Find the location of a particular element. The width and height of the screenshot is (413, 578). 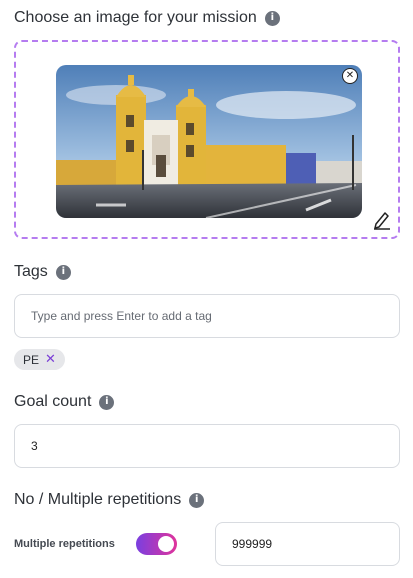

tags-label: Tags is located at coordinates (31, 271).